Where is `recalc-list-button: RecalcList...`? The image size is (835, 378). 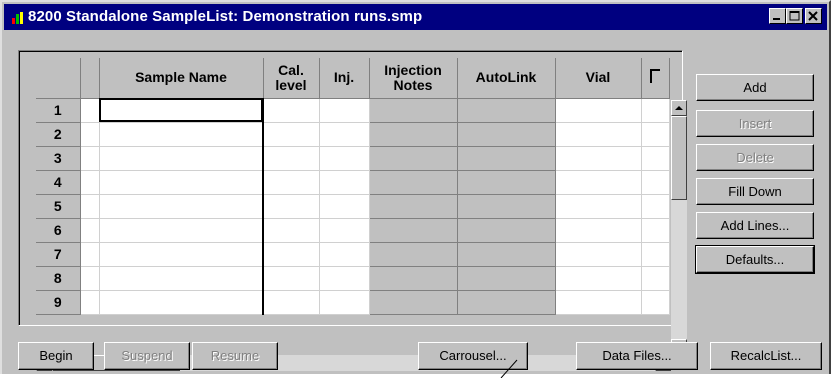 recalc-list-button: RecalcList... is located at coordinates (766, 356).